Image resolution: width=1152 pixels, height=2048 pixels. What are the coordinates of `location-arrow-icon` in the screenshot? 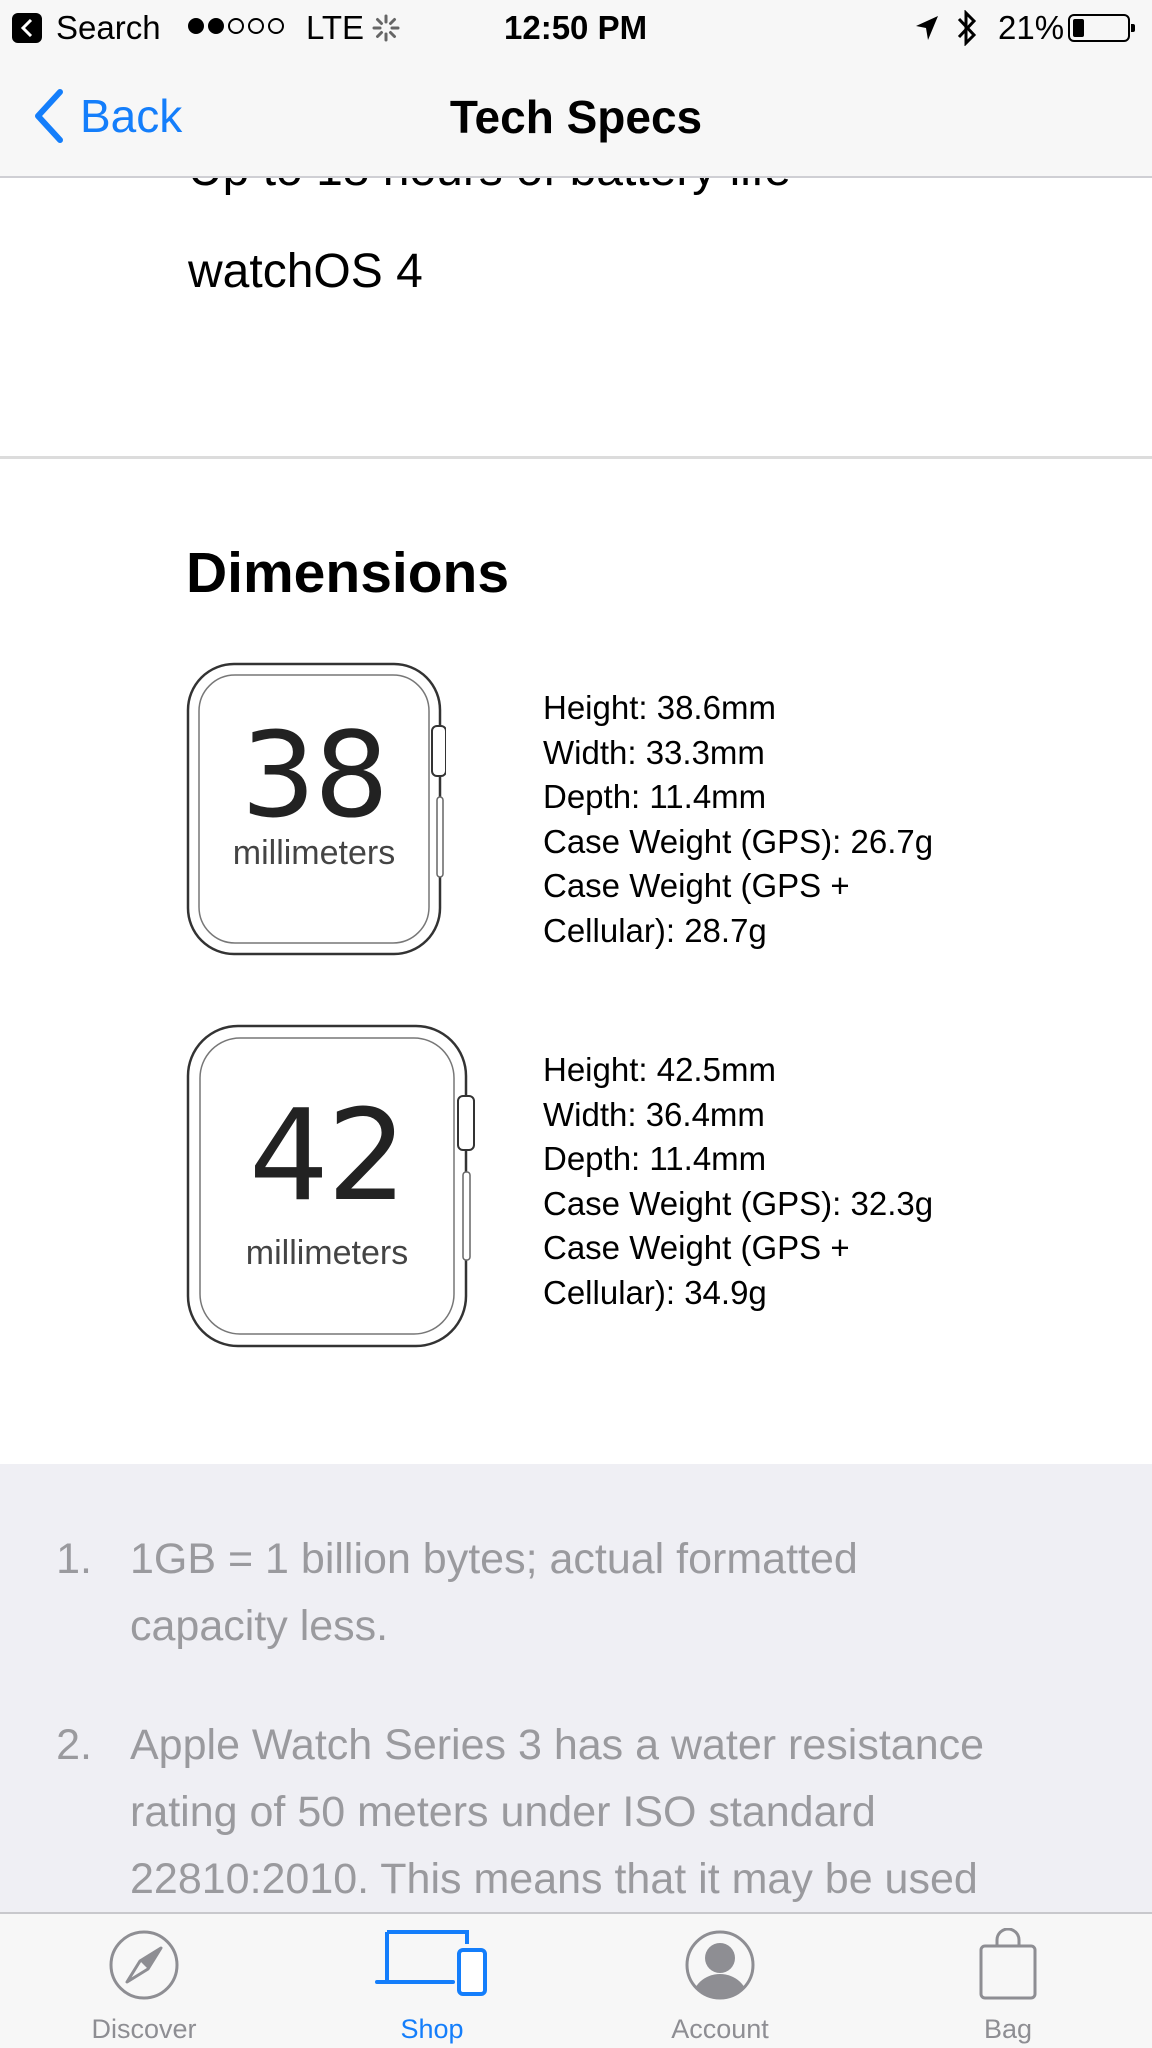 It's located at (927, 28).